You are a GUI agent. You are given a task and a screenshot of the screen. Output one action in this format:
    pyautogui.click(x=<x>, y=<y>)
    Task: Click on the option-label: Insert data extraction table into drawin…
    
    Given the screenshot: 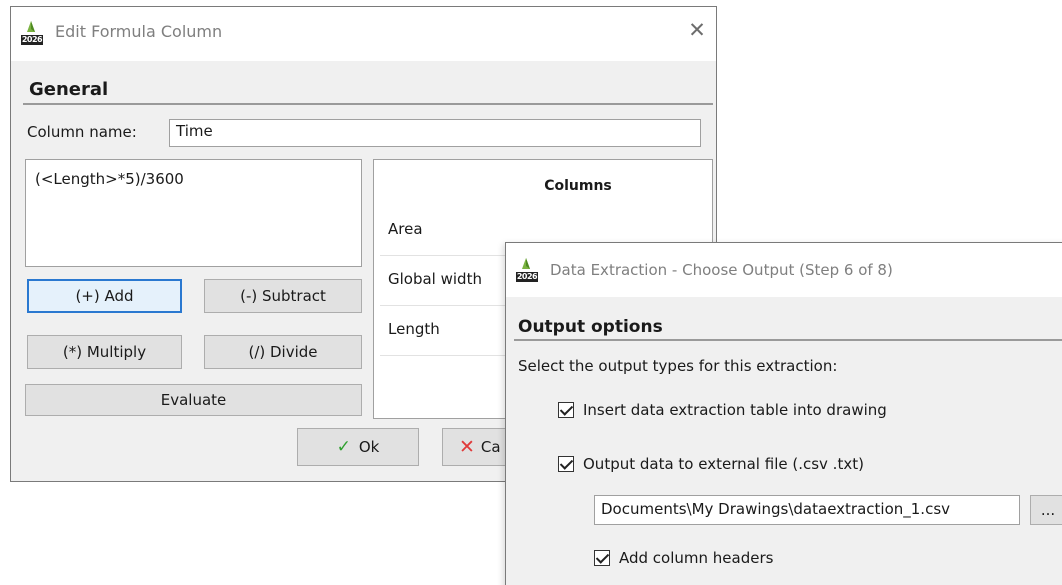 What is the action you would take?
    pyautogui.click(x=735, y=410)
    